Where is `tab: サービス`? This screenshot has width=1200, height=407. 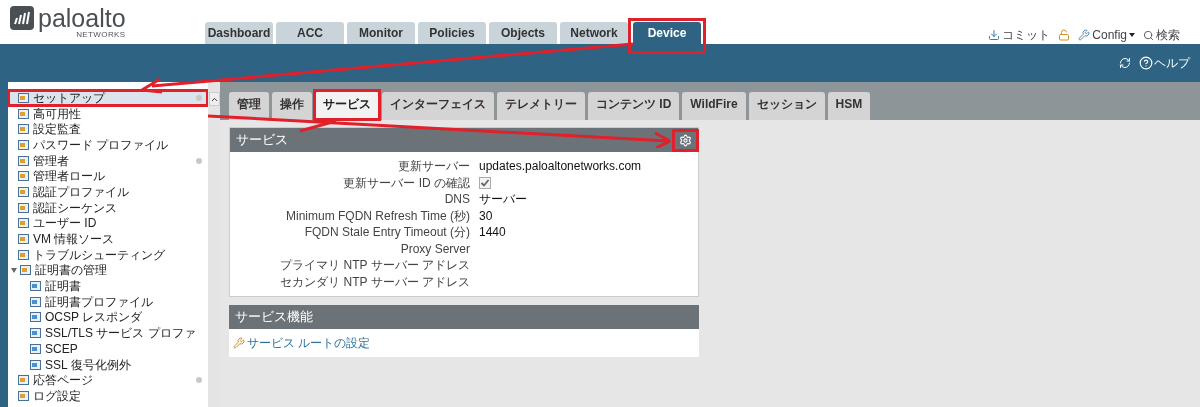
tab: サービス is located at coordinates (347, 106).